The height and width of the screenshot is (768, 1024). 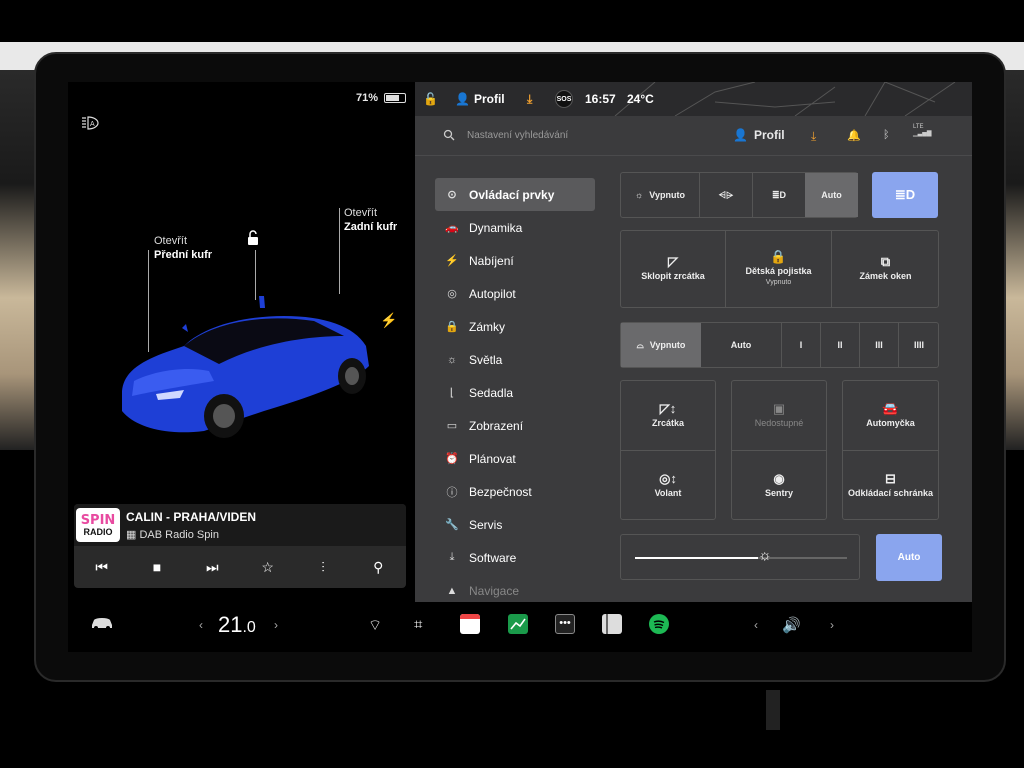 I want to click on stop-icon: ■, so click(x=157, y=567).